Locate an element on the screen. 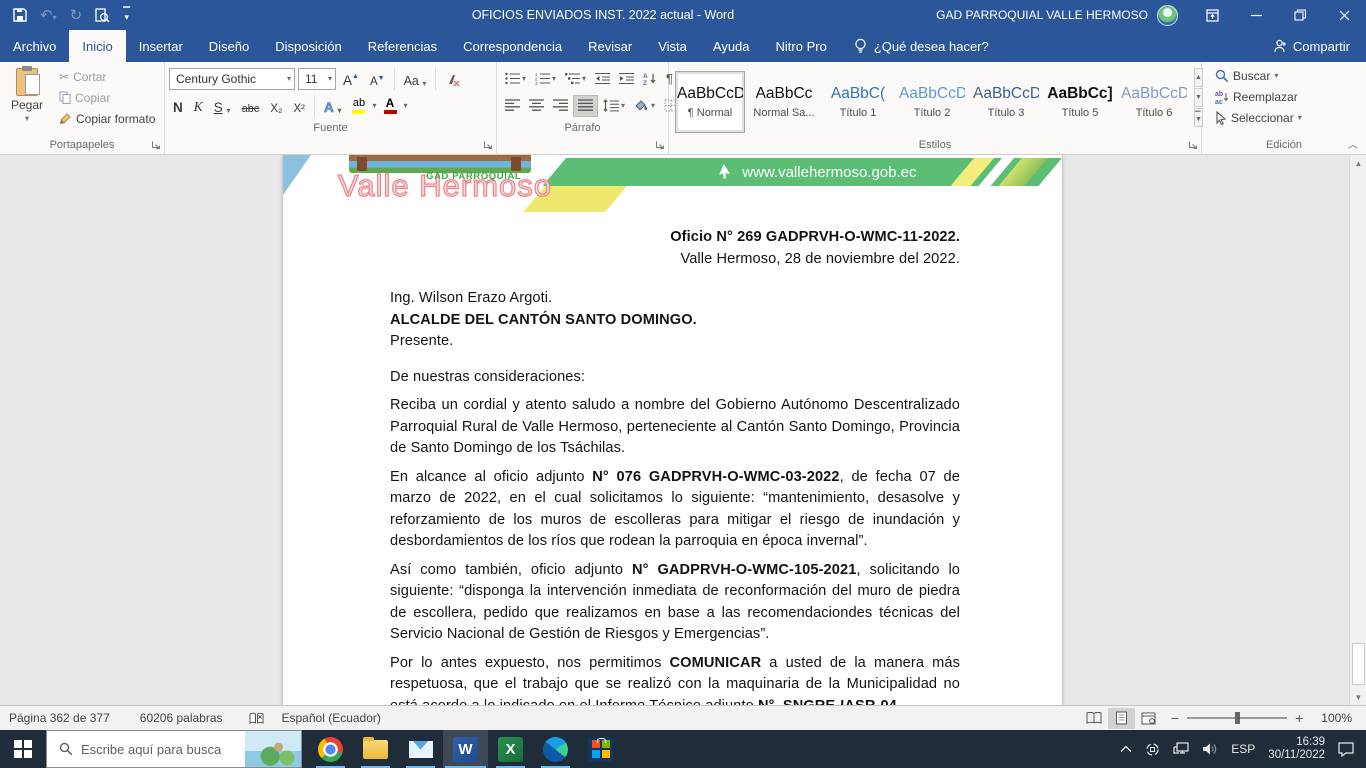 The width and height of the screenshot is (1366, 768). replace-button: ab ac Reemplazar is located at coordinates (1287, 96).